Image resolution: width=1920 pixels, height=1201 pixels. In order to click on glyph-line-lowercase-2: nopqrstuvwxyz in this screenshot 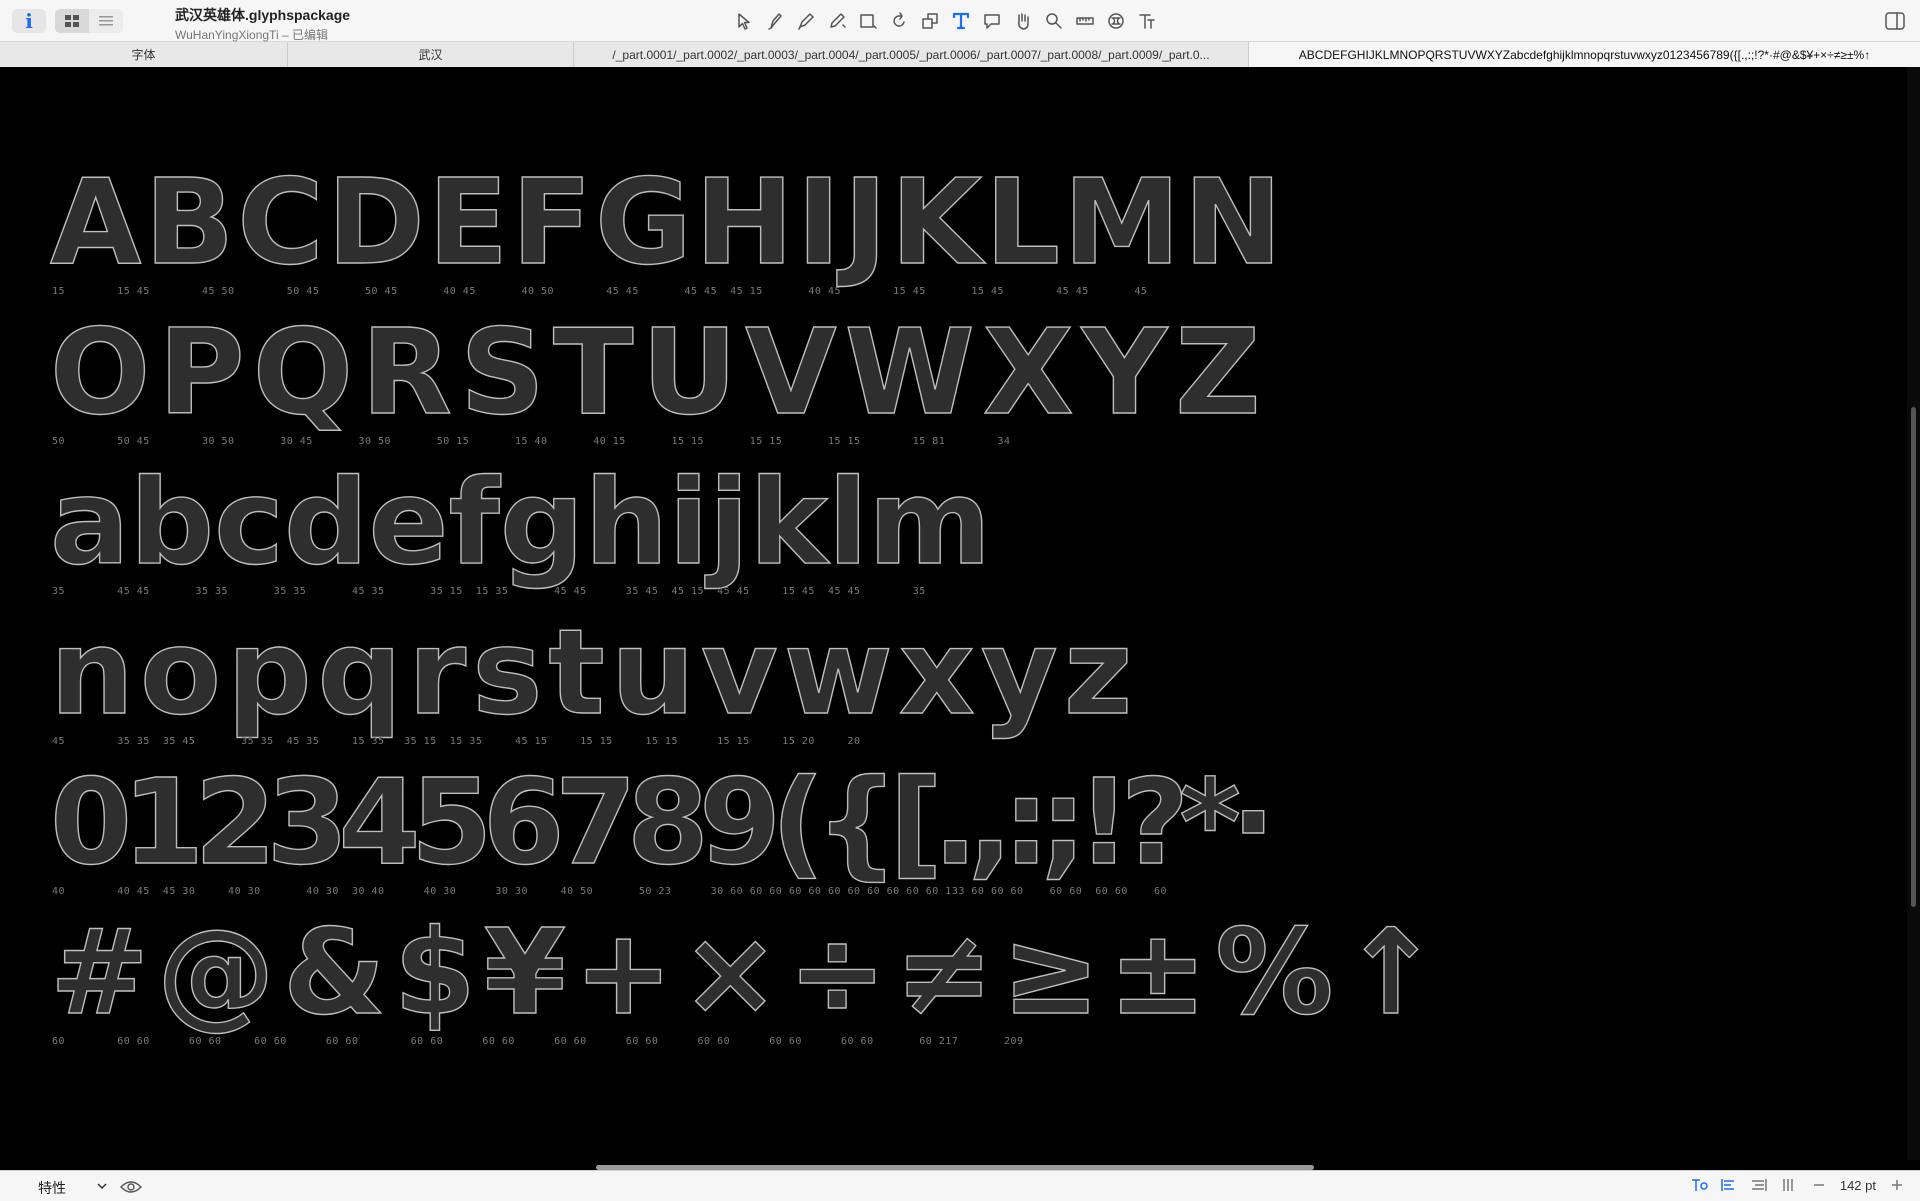, I will do `click(594, 671)`.